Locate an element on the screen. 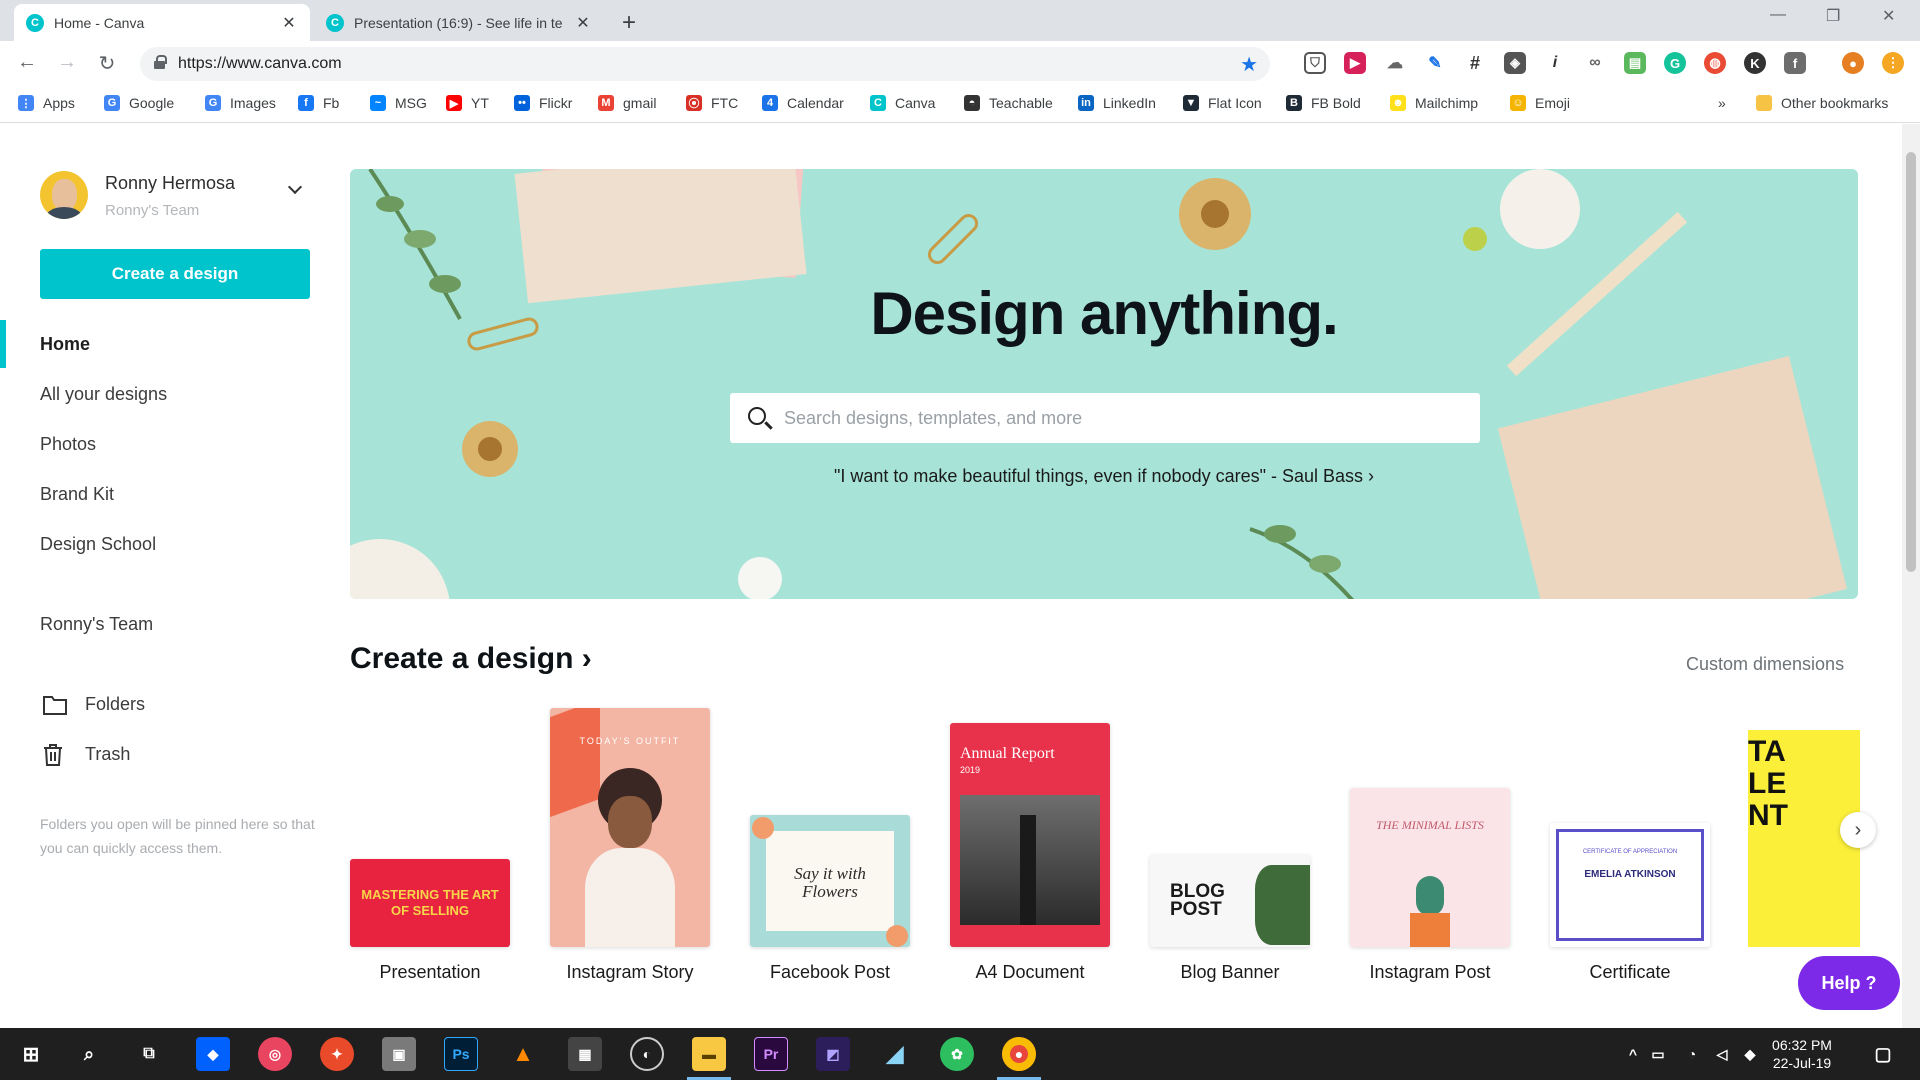 The image size is (1920, 1080). menu-dots-icon: ⋮ is located at coordinates (1893, 63).